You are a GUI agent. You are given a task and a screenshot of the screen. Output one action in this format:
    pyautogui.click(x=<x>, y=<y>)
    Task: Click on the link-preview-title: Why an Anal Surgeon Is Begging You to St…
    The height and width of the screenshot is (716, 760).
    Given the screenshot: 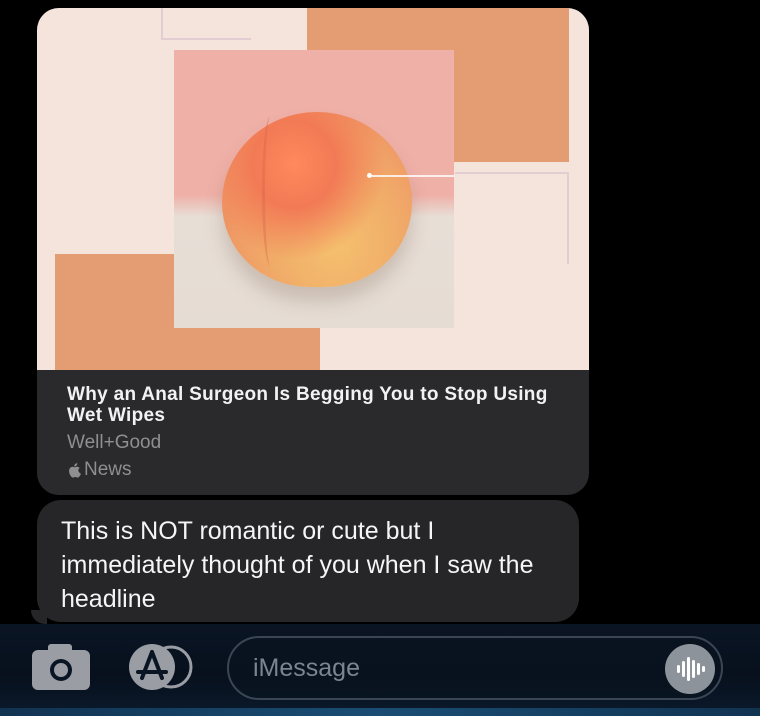 What is the action you would take?
    pyautogui.click(x=307, y=405)
    